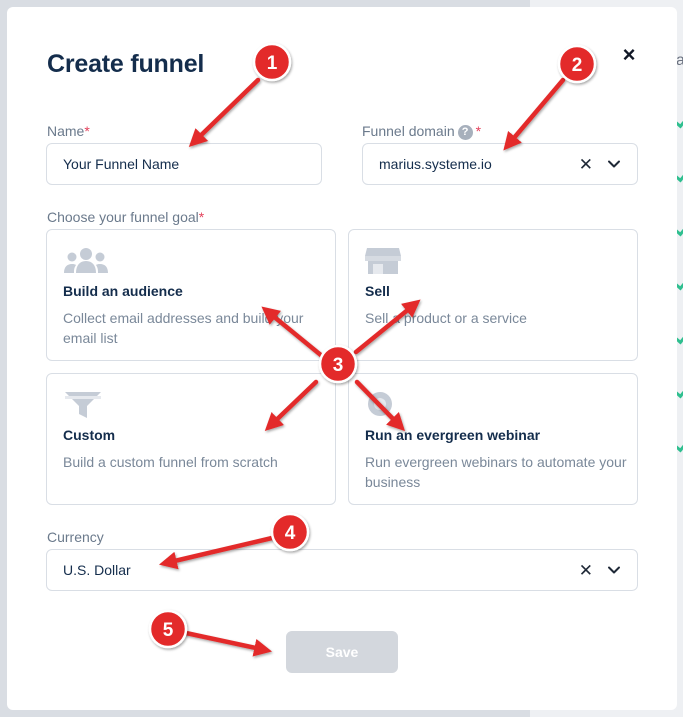 This screenshot has height=717, width=683. Describe the element at coordinates (75, 537) in the screenshot. I see `currency-label: Currency` at that location.